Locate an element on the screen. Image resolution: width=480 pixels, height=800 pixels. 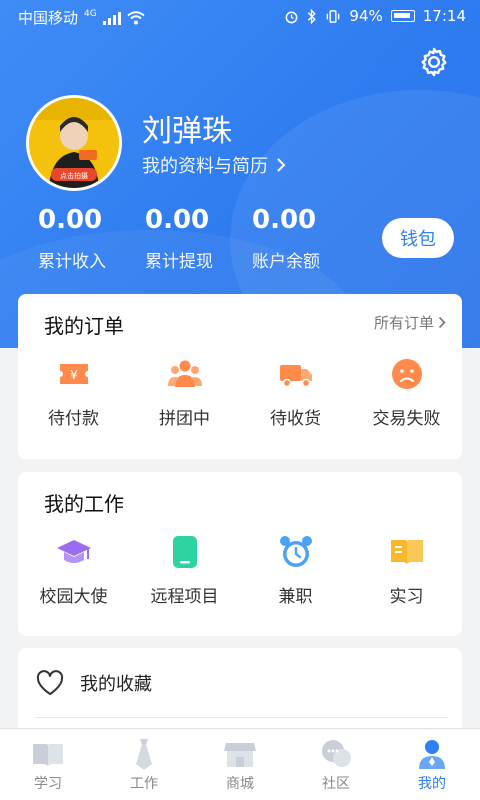
order-pending-payment: ¥ 待付款 is located at coordinates (73, 392).